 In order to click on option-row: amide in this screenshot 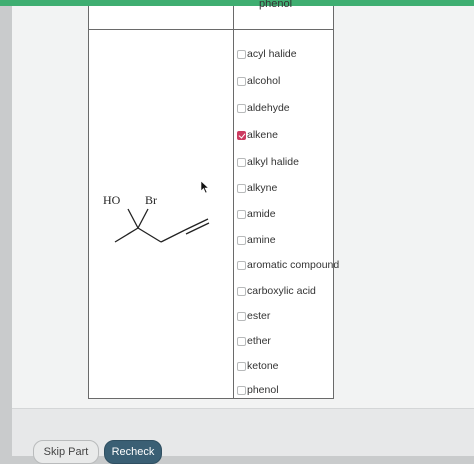, I will do `click(256, 214)`.